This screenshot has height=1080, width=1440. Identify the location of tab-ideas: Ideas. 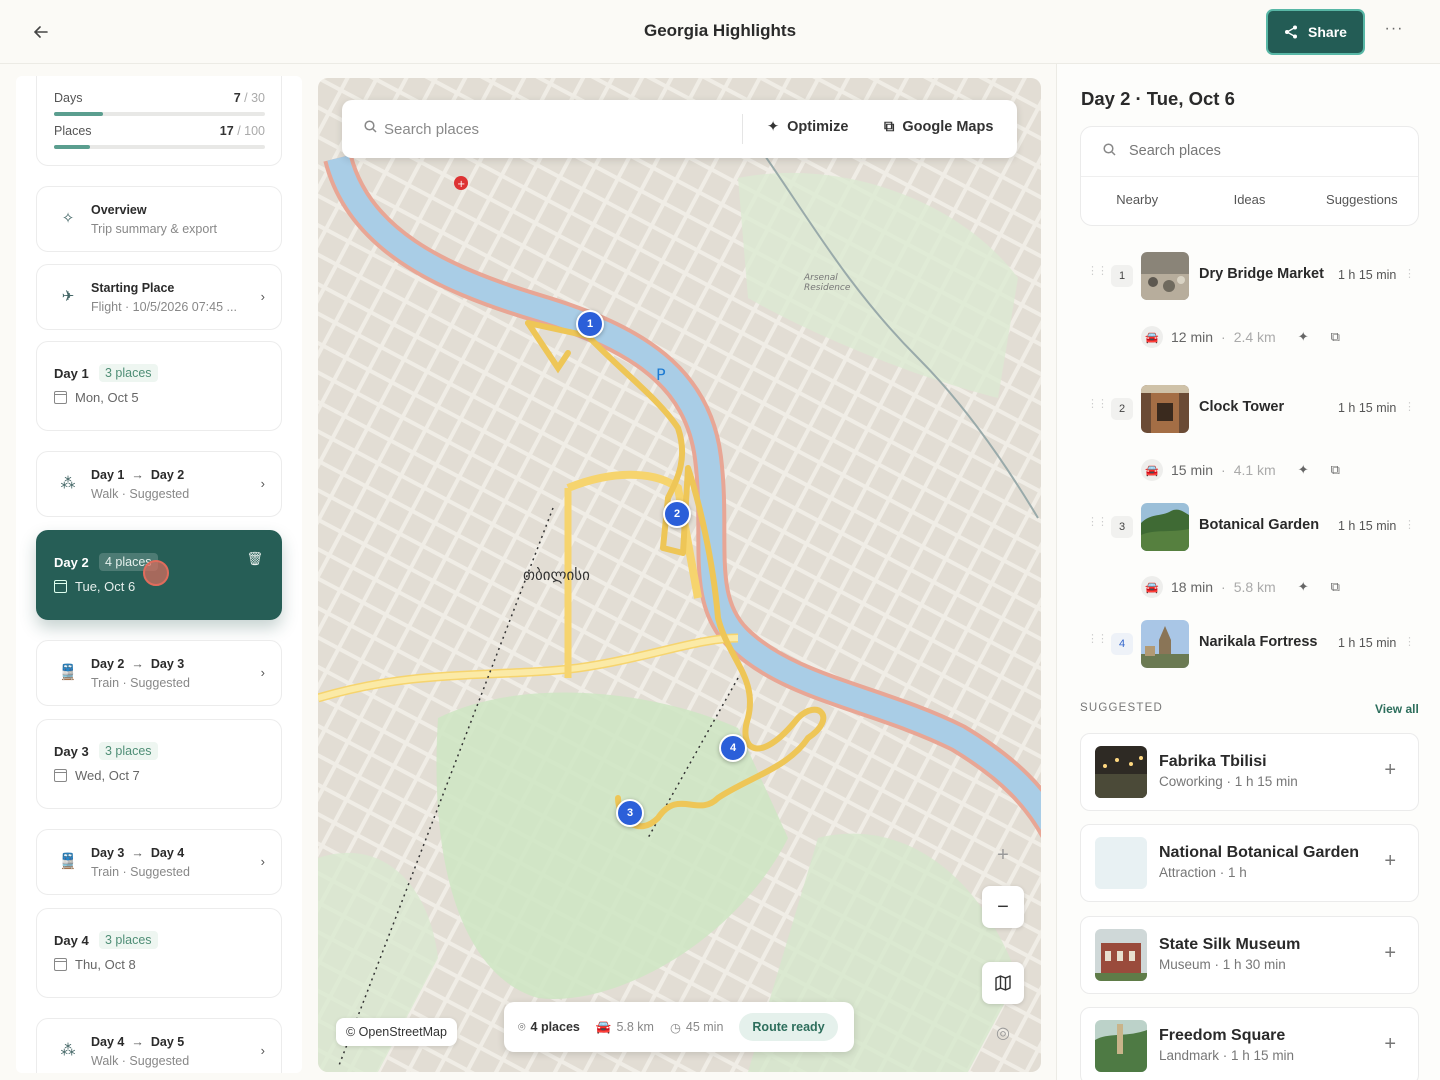
(1249, 201).